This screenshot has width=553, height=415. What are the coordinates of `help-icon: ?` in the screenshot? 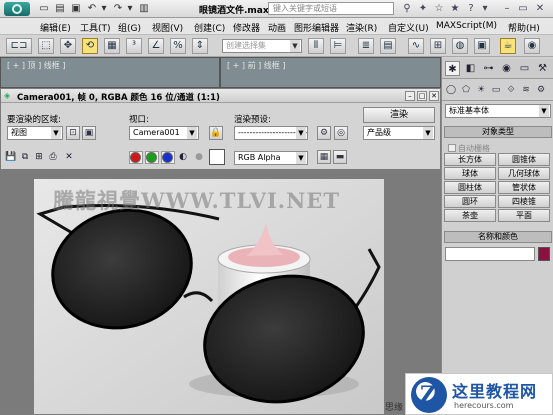 It's located at (471, 9).